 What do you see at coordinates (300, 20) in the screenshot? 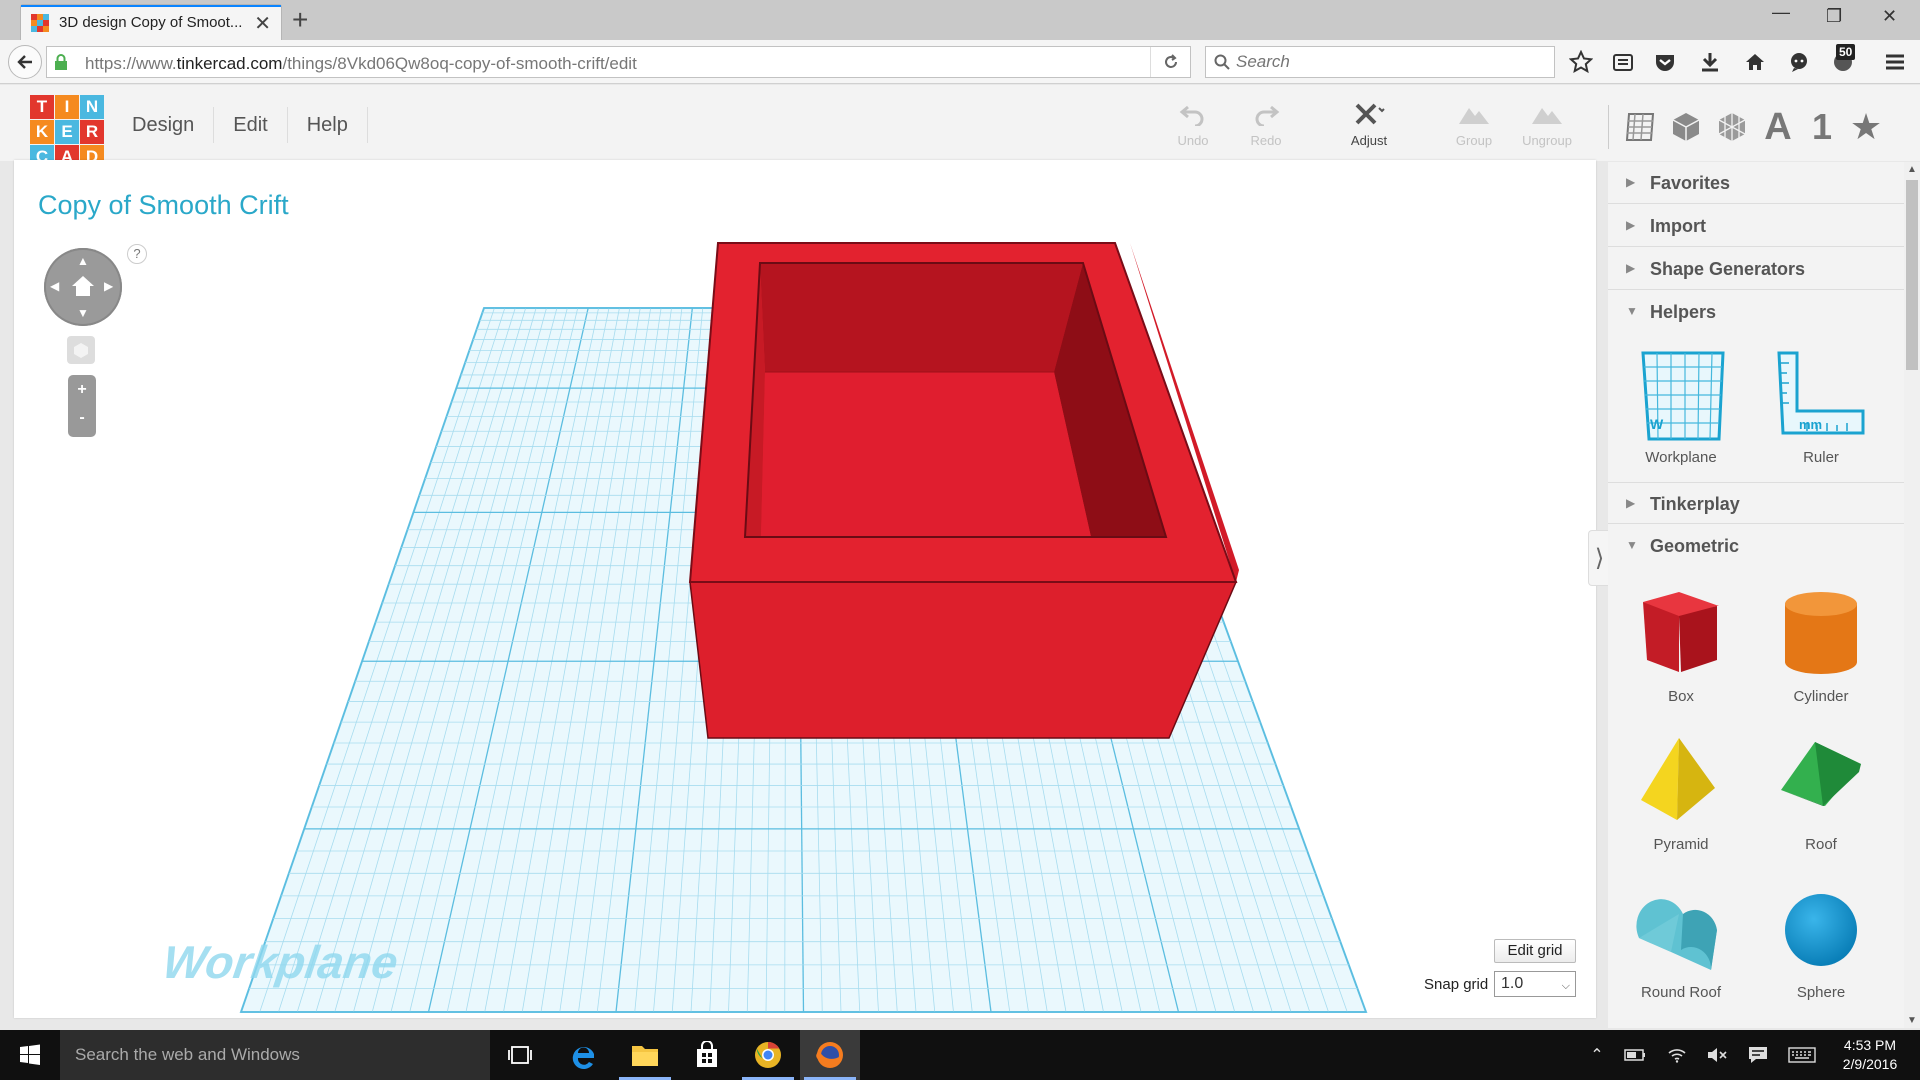
I see `new-tab-button: +` at bounding box center [300, 20].